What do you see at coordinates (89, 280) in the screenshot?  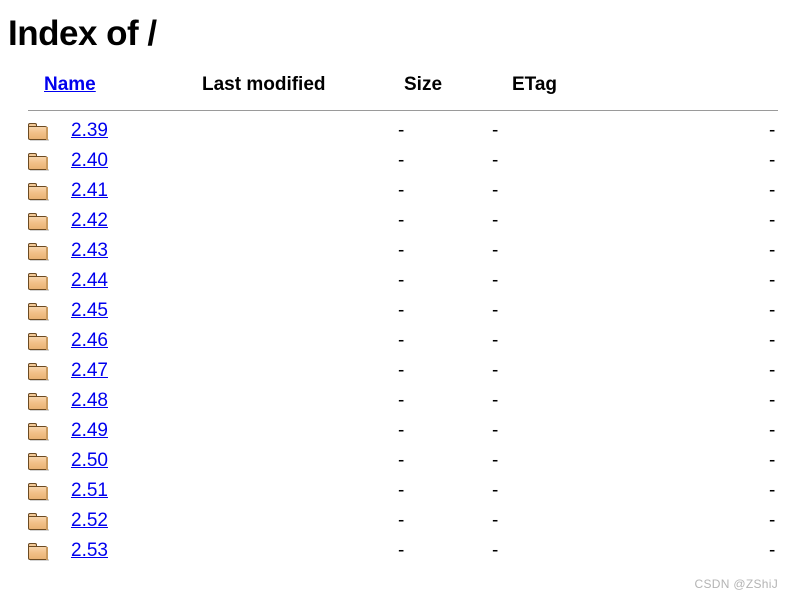 I see `directory-link: 2.44` at bounding box center [89, 280].